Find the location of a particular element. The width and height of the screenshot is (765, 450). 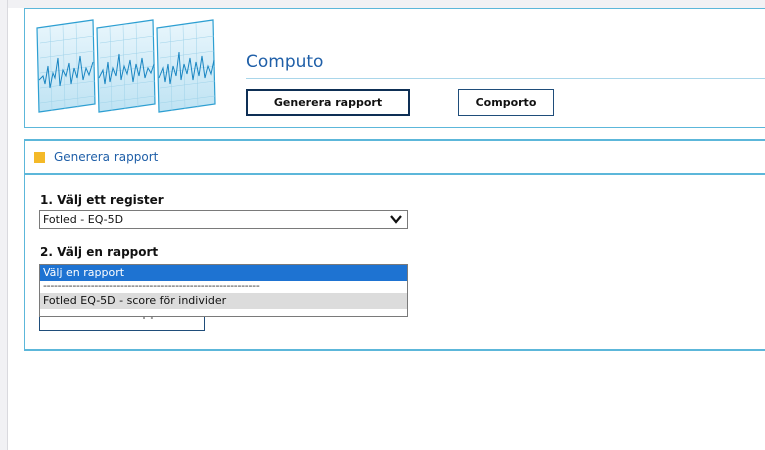

logo-monitor-graph-icon is located at coordinates (126, 66).